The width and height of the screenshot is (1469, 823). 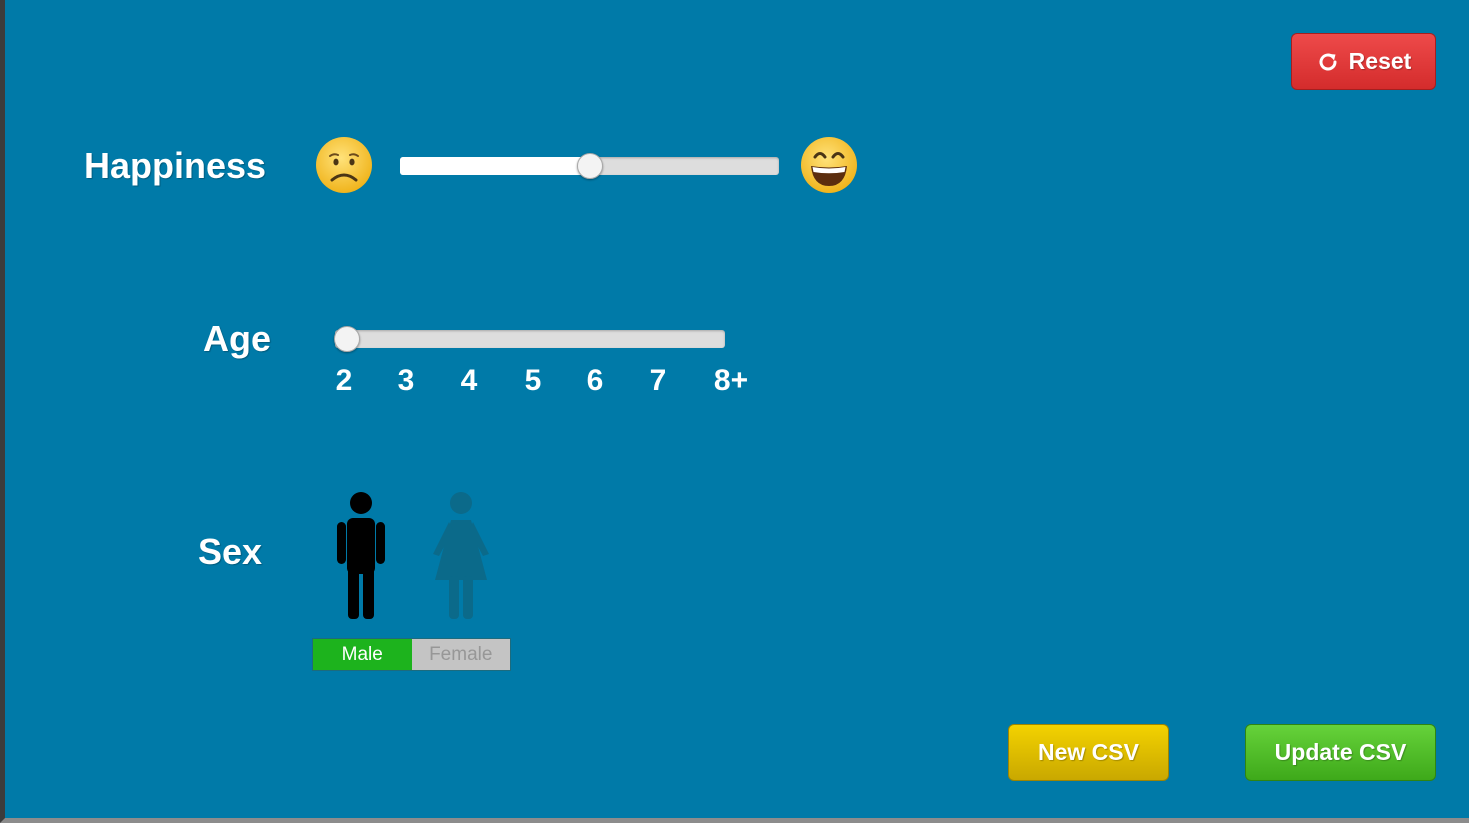 I want to click on age-tick-label: 4, so click(x=469, y=380).